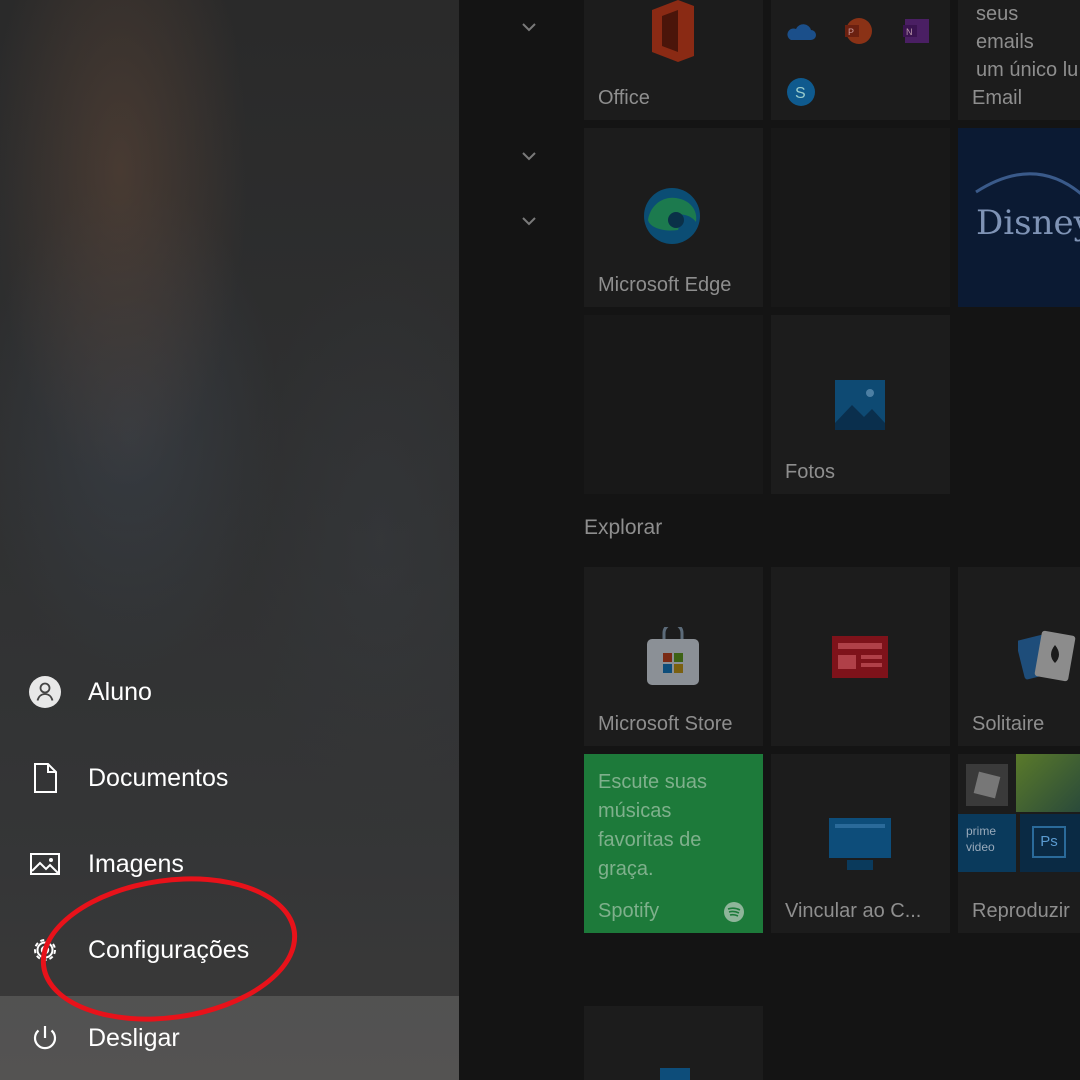 This screenshot has width=1080, height=1080. I want to click on tile-label: Reproduzir, so click(1021, 911).